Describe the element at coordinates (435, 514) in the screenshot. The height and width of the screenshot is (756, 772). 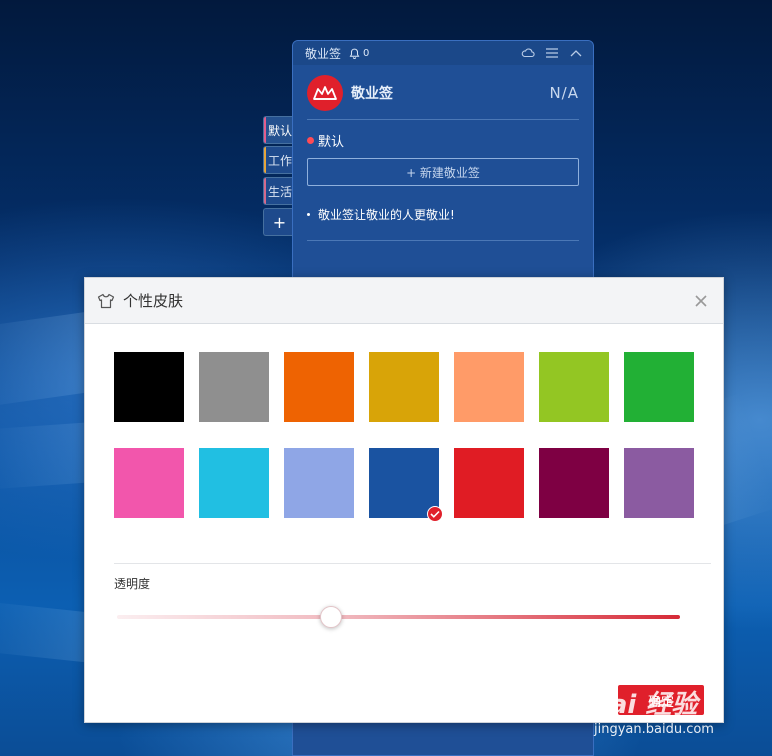
I see `selected-check-icon` at that location.